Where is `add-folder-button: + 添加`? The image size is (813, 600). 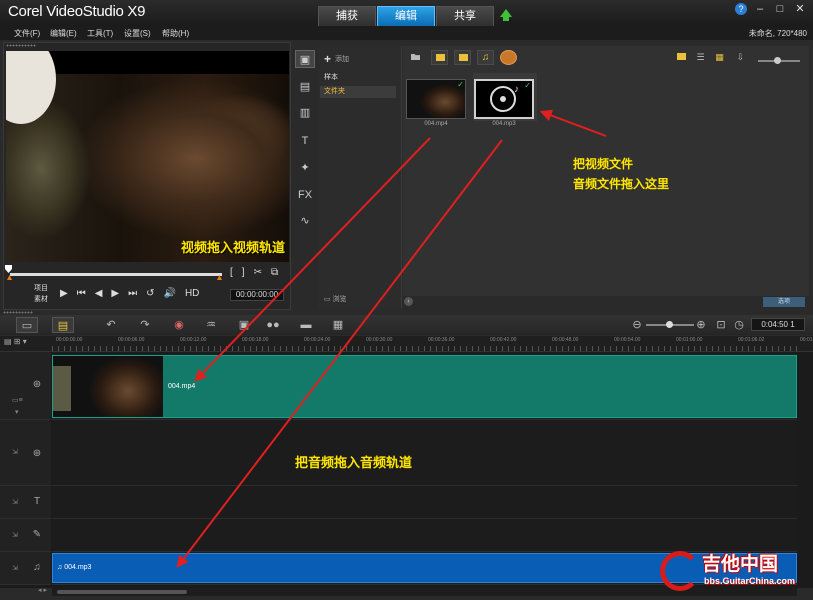
add-folder-button: + 添加 is located at coordinates (336, 59).